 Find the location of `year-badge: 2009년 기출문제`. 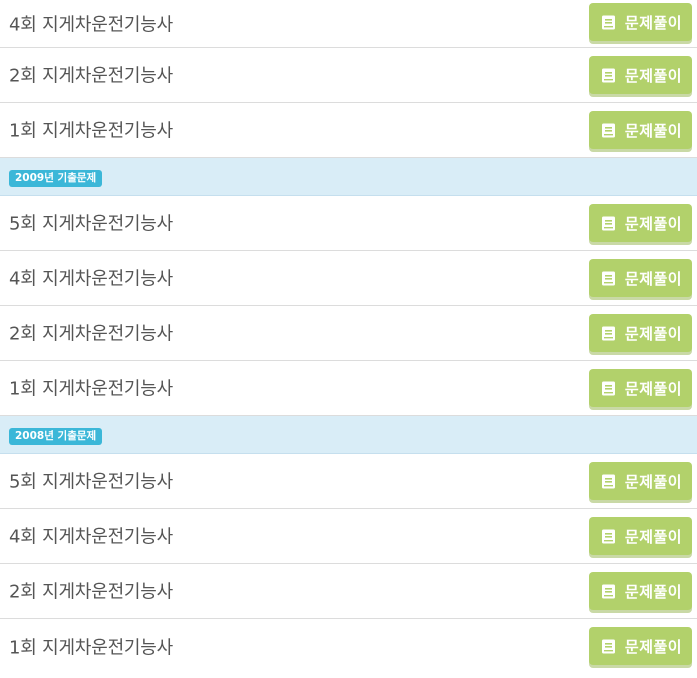

year-badge: 2009년 기출문제 is located at coordinates (56, 178).